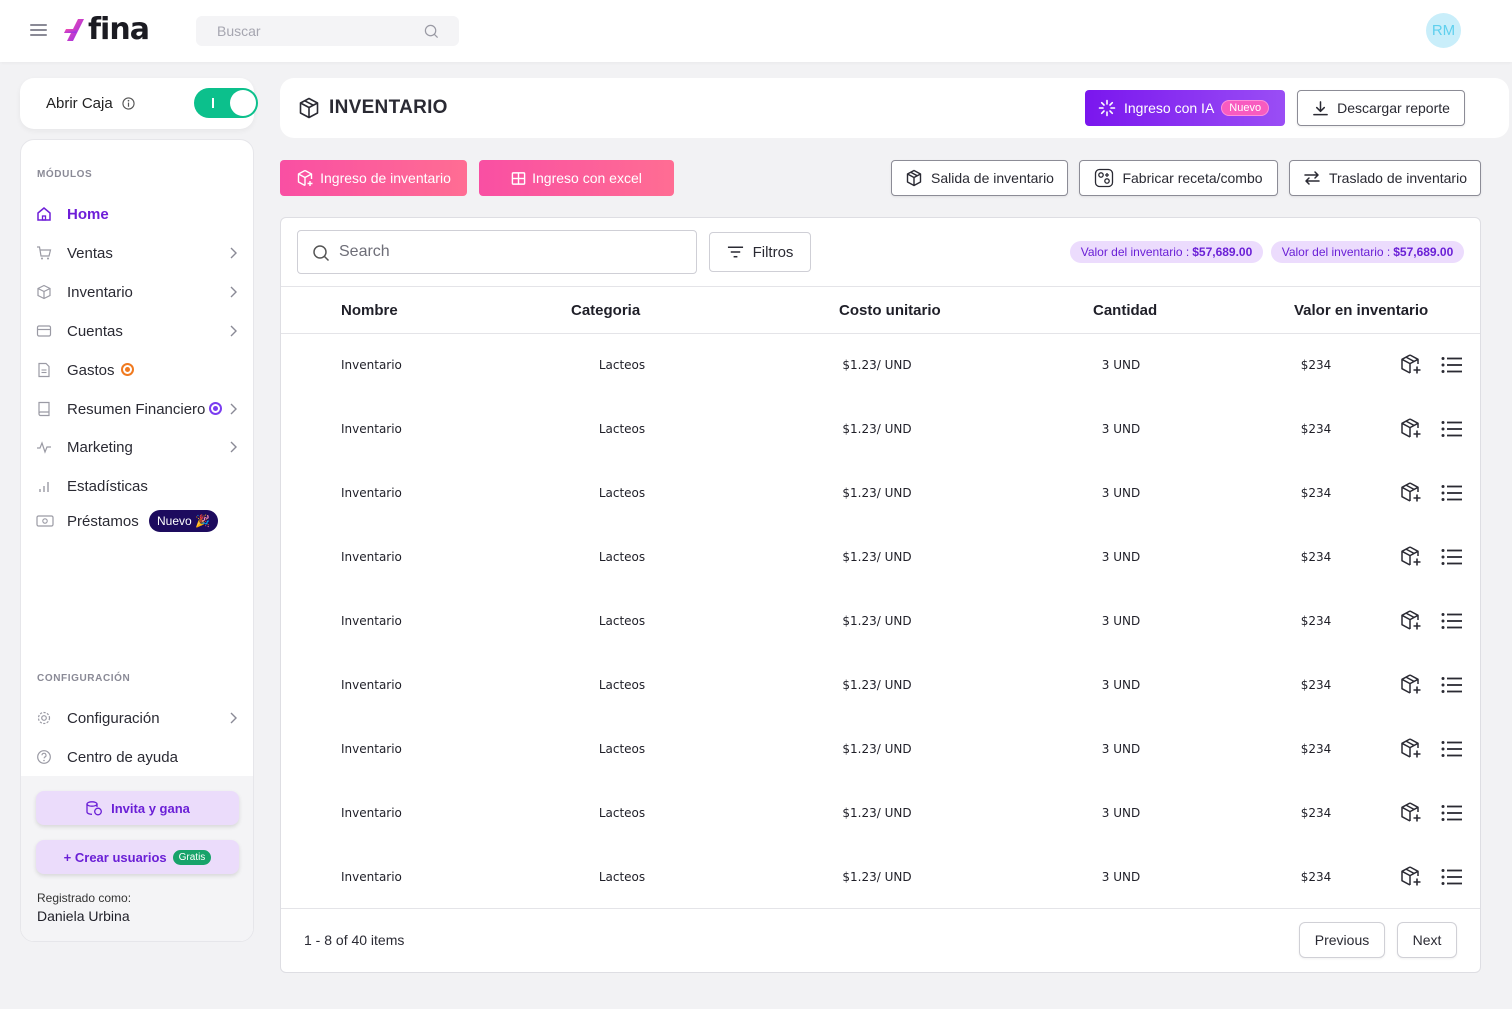 This screenshot has height=1009, width=1512. What do you see at coordinates (243, 103) in the screenshot?
I see `toggle-knob` at bounding box center [243, 103].